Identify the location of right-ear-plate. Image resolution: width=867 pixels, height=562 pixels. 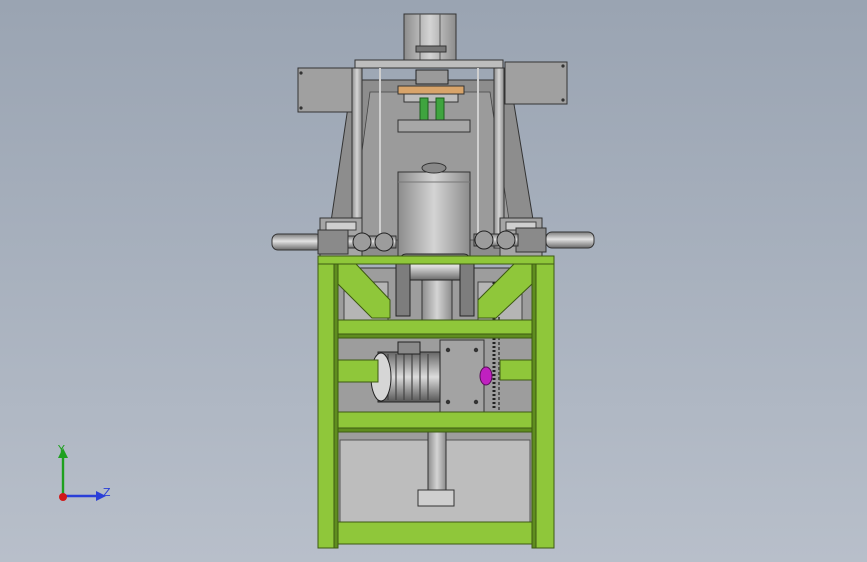
(536, 83).